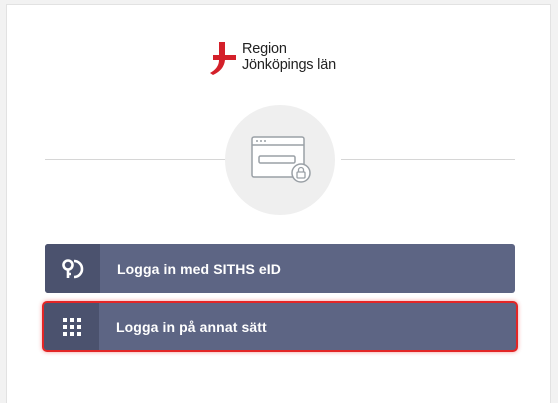 This screenshot has width=558, height=403. I want to click on siths-card-icon, so click(72, 268).